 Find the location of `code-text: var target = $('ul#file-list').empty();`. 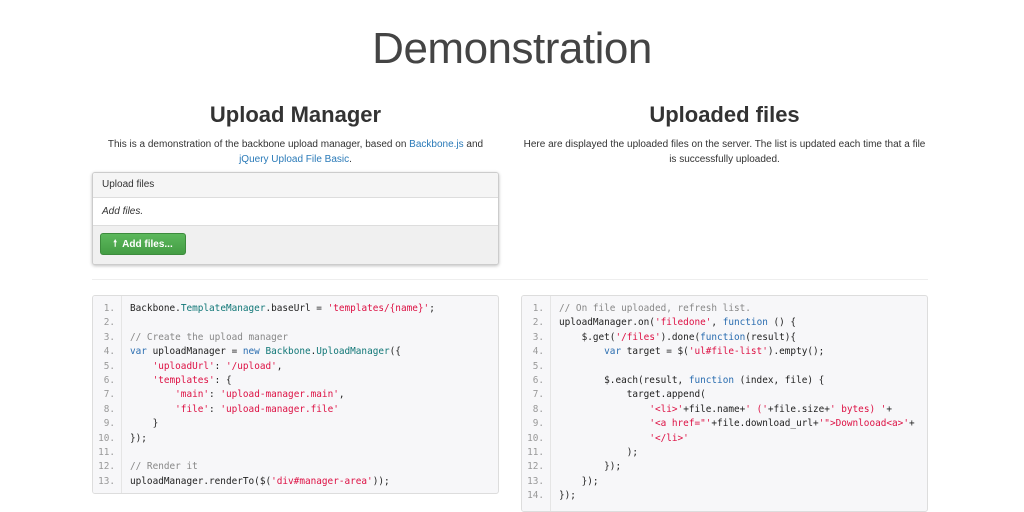

code-text: var target = $('ul#file-list').empty(); is located at coordinates (691, 352).